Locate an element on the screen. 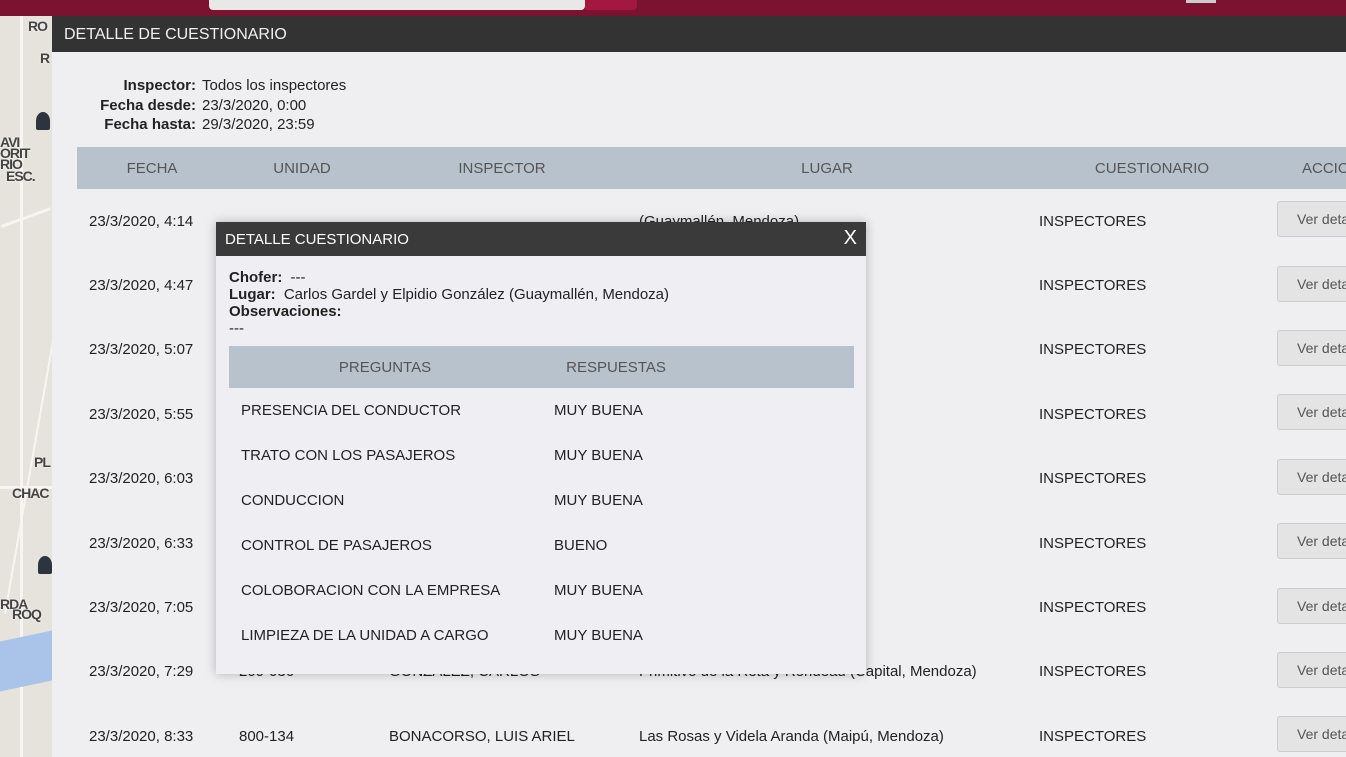 Image resolution: width=1346 pixels, height=757 pixels. question-text: LIMPIEZA DE LA UNIDAD A CARGO is located at coordinates (365, 635).